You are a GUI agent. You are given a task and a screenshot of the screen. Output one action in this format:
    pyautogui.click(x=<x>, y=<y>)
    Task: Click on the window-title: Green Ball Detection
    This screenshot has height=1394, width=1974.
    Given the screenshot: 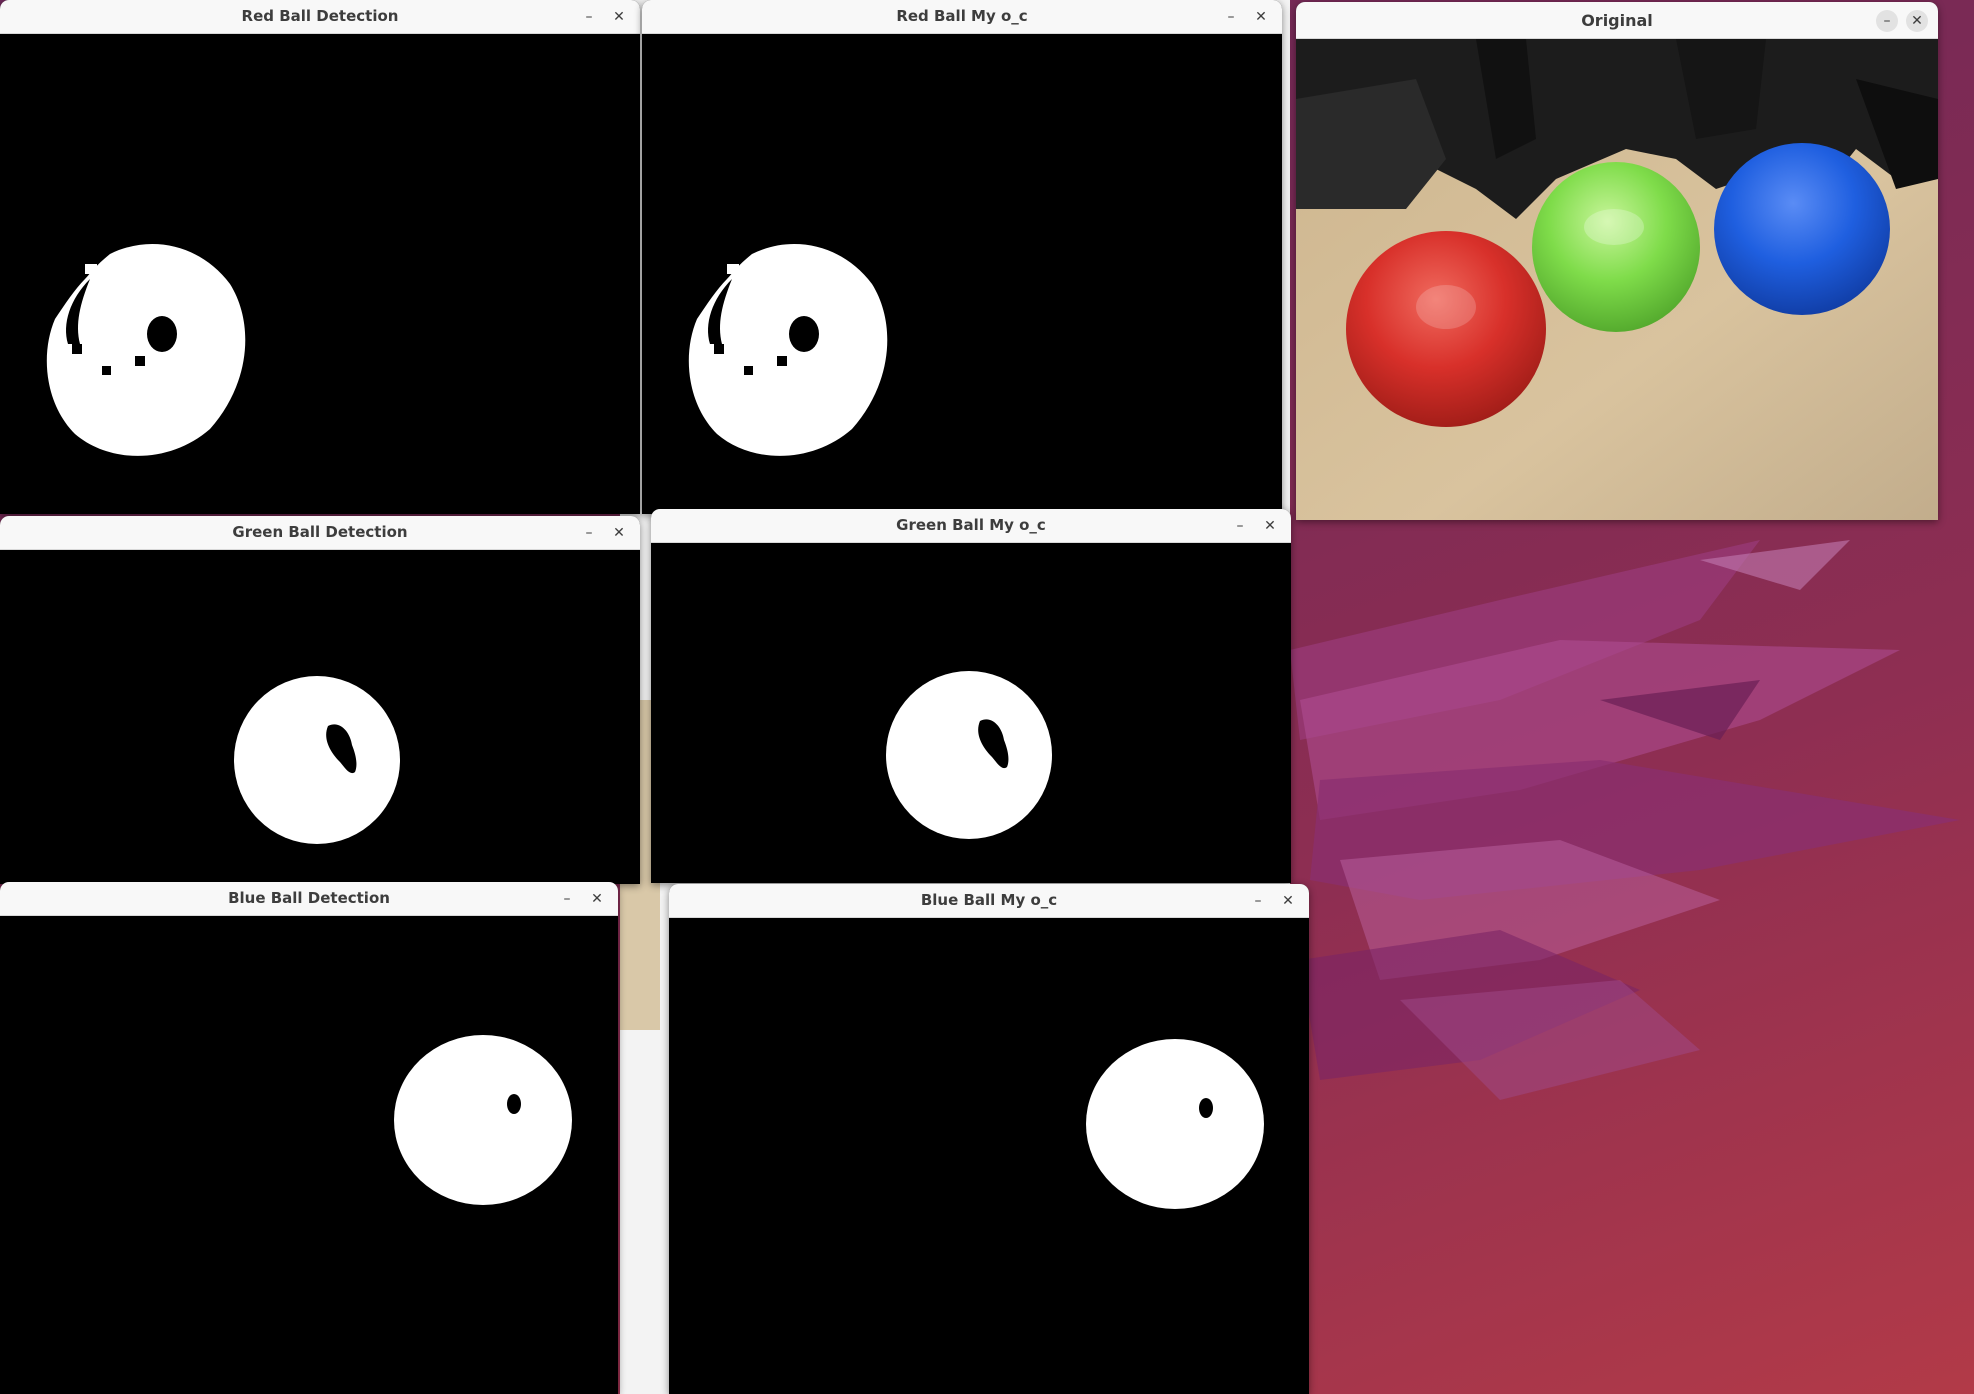 What is the action you would take?
    pyautogui.click(x=320, y=532)
    